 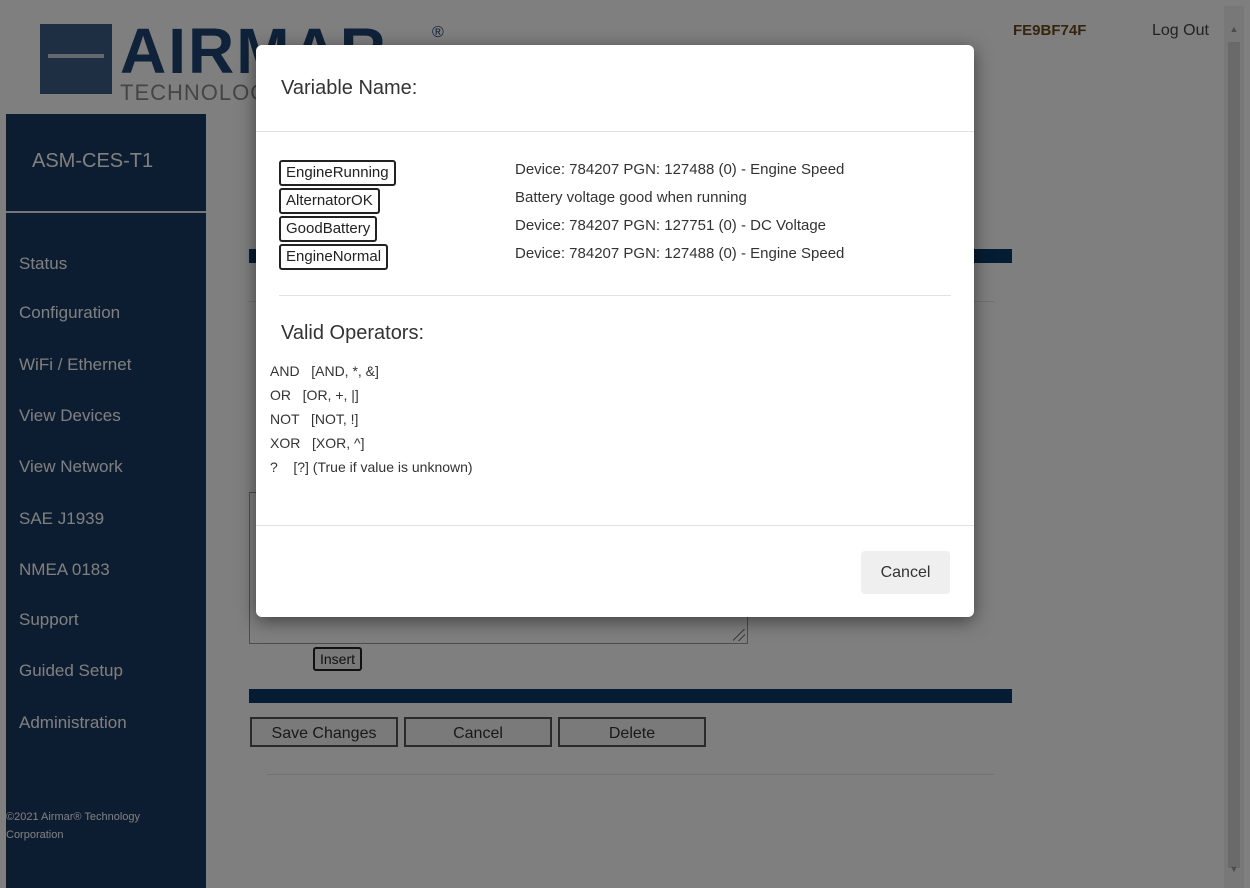 What do you see at coordinates (334, 257) in the screenshot?
I see `variable-button-enginenormal: EngineNormal` at bounding box center [334, 257].